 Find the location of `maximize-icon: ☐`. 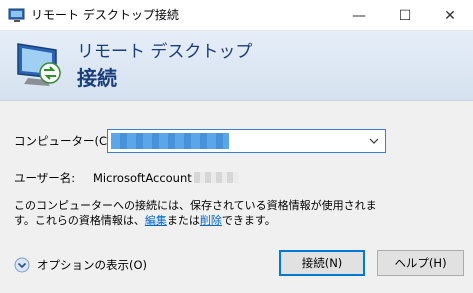

maximize-icon: ☐ is located at coordinates (405, 15).